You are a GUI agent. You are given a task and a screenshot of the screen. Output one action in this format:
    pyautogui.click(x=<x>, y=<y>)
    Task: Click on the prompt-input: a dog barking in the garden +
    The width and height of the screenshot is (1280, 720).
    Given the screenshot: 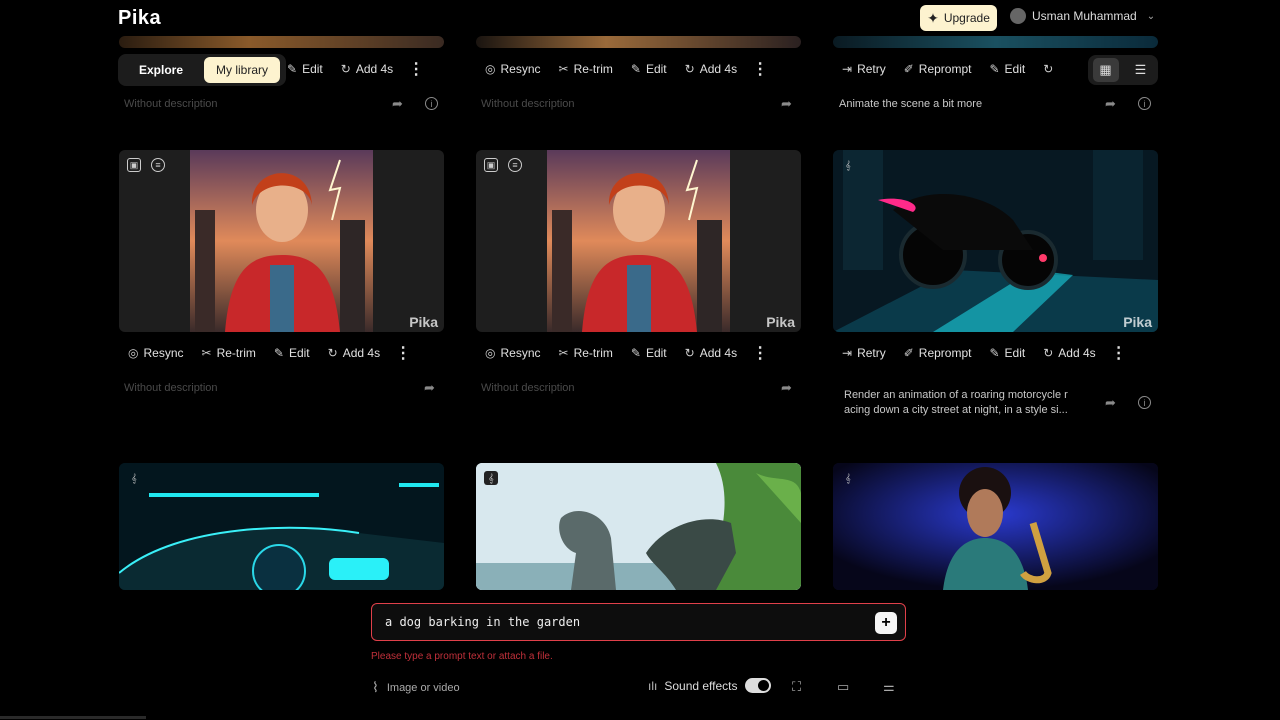 What is the action you would take?
    pyautogui.click(x=638, y=622)
    